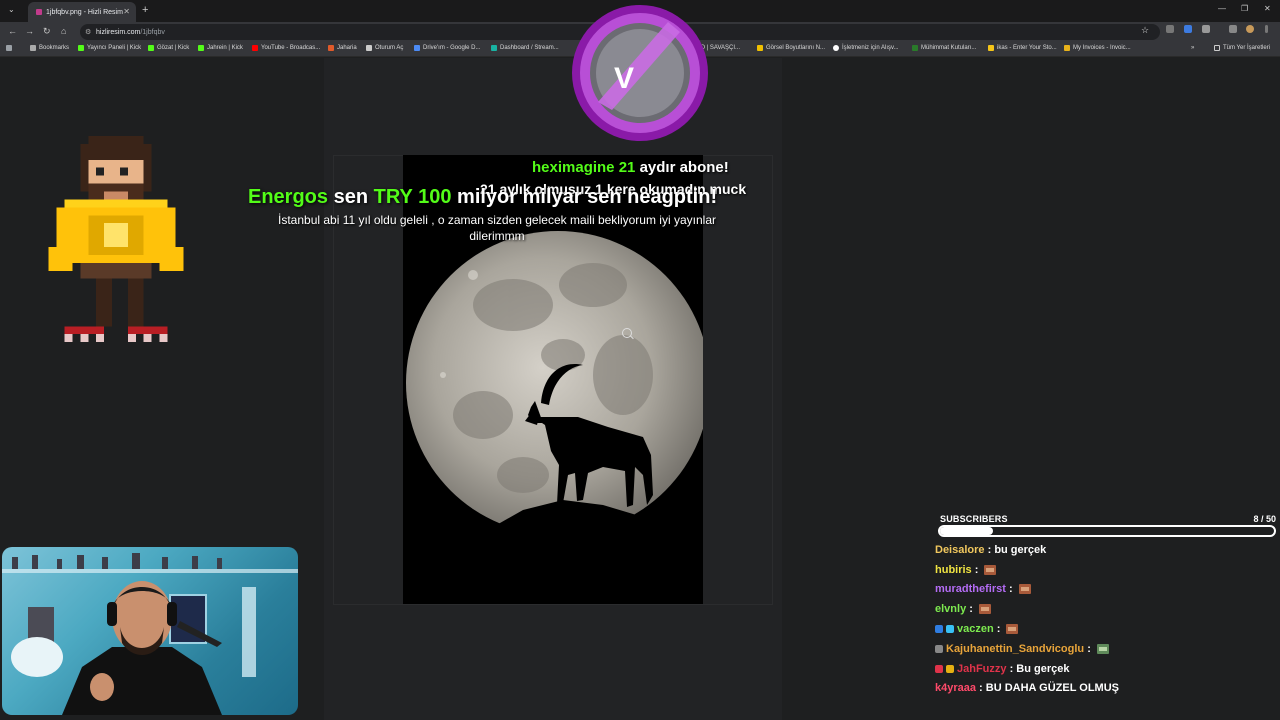 Image resolution: width=1280 pixels, height=720 pixels. Describe the element at coordinates (1107, 531) in the screenshot. I see `subscriber-goal-bar` at that location.